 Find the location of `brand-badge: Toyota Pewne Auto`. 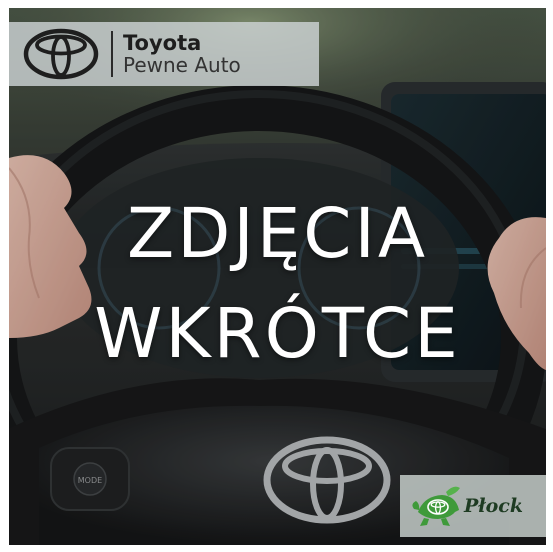

brand-badge: Toyota Pewne Auto is located at coordinates (164, 54).